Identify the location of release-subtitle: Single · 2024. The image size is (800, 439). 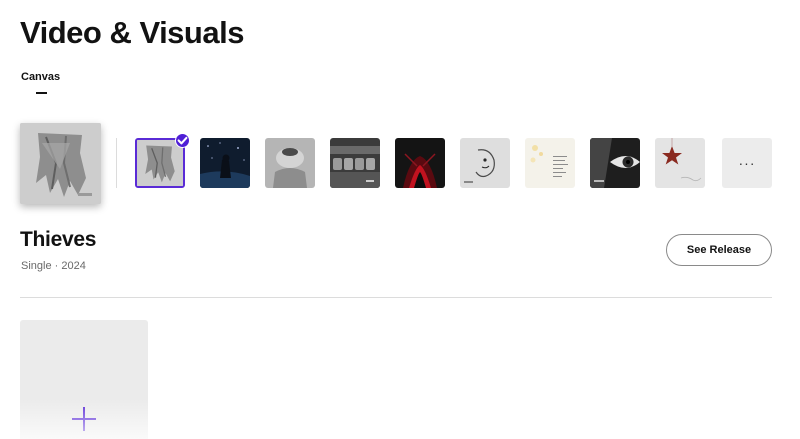
(53, 266).